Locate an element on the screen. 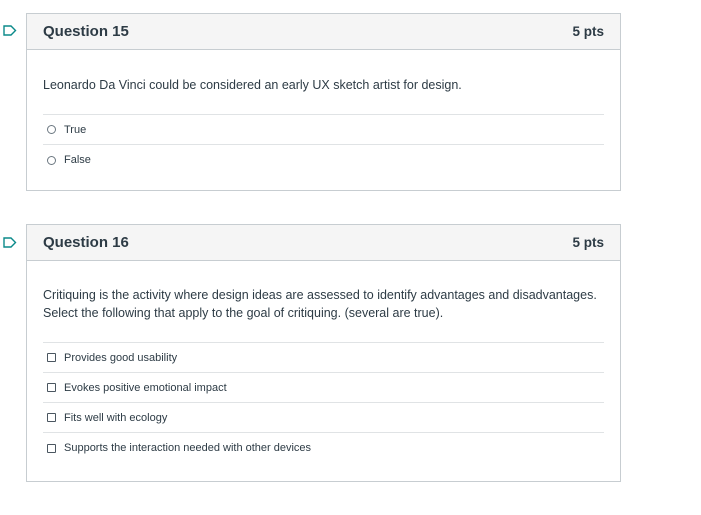 The height and width of the screenshot is (515, 701). answer-option: Evokes positive emotional impact is located at coordinates (323, 388).